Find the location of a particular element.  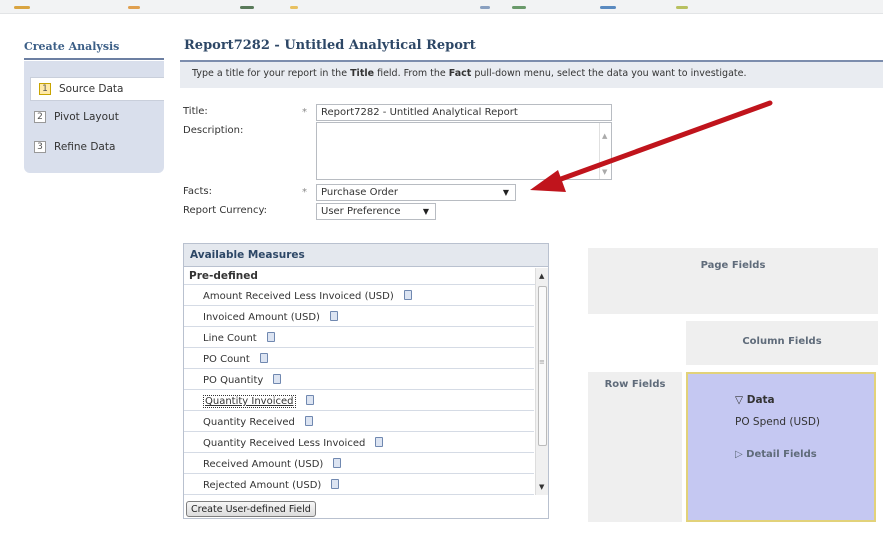

scroll-up-icon: ▲ is located at coordinates (541, 276).